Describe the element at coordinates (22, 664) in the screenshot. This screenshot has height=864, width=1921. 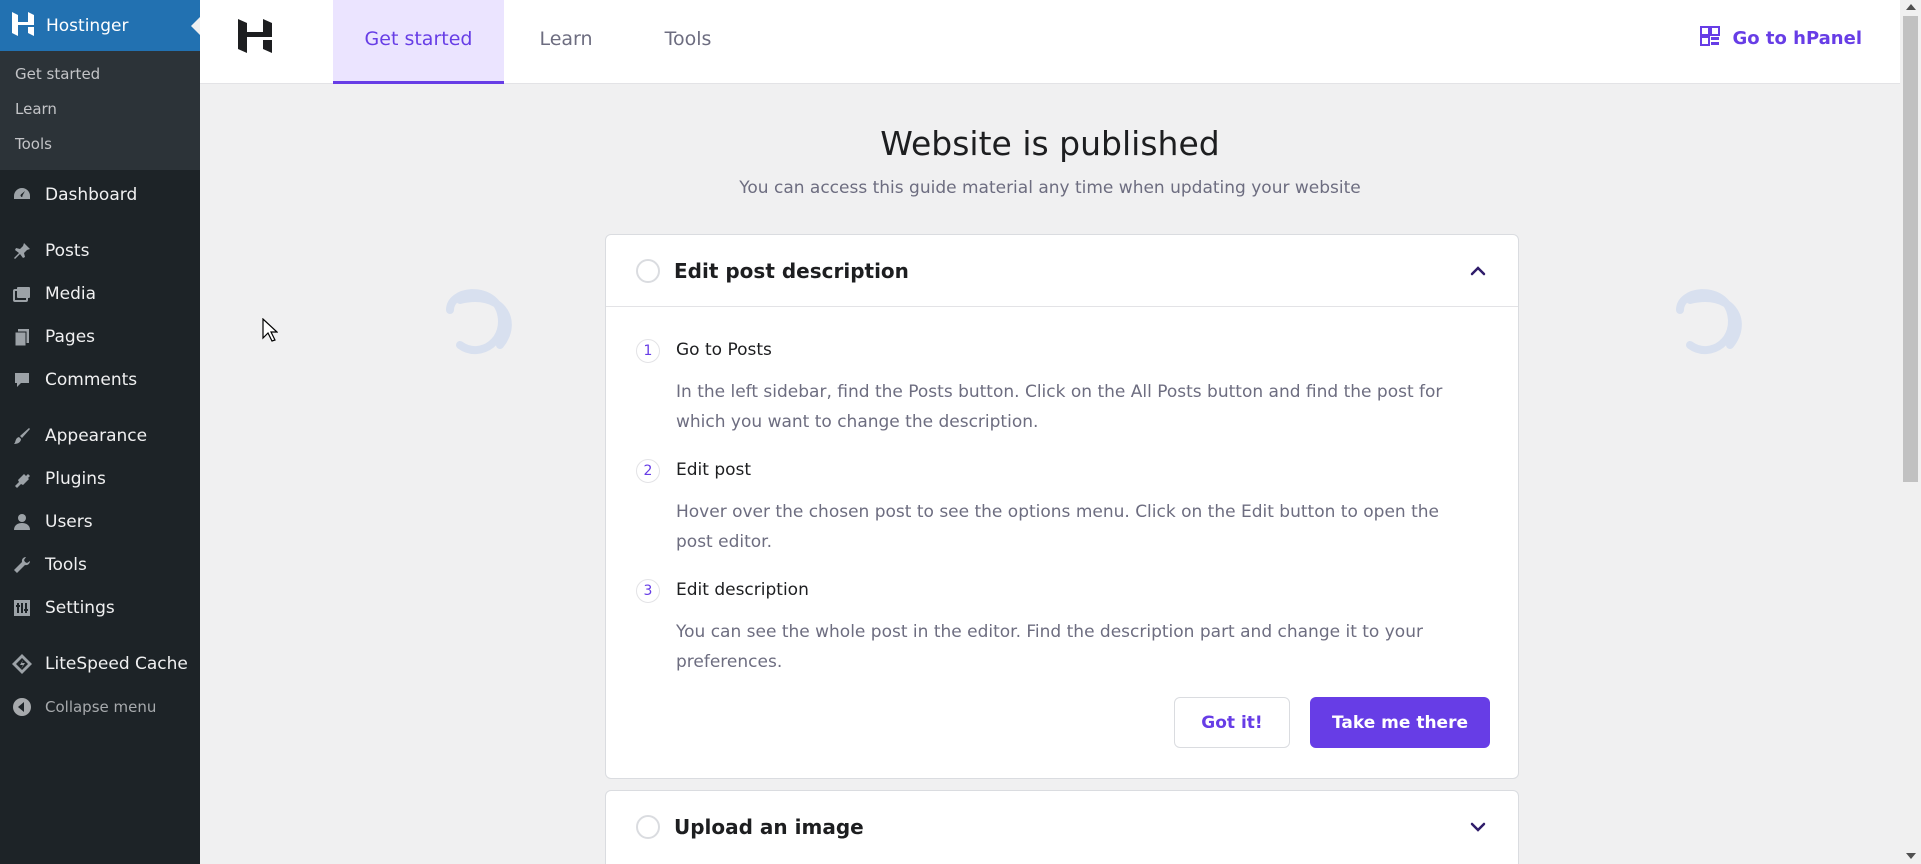
I see `diamond-icon` at that location.